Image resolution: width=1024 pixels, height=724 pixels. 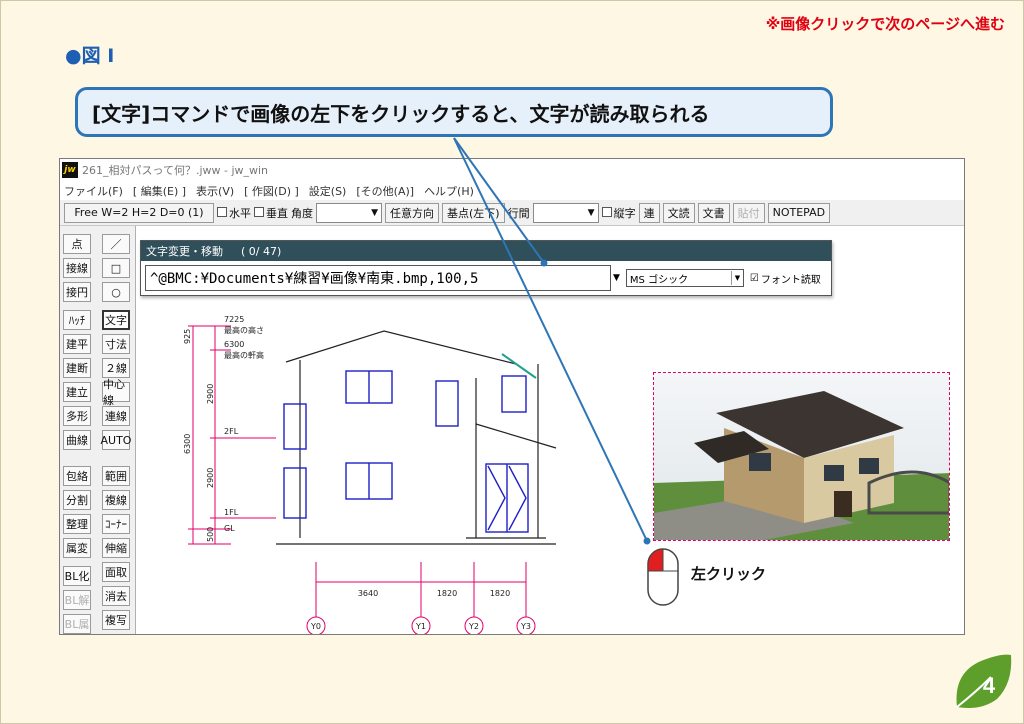 I want to click on grid-label: Y3, so click(x=525, y=626).